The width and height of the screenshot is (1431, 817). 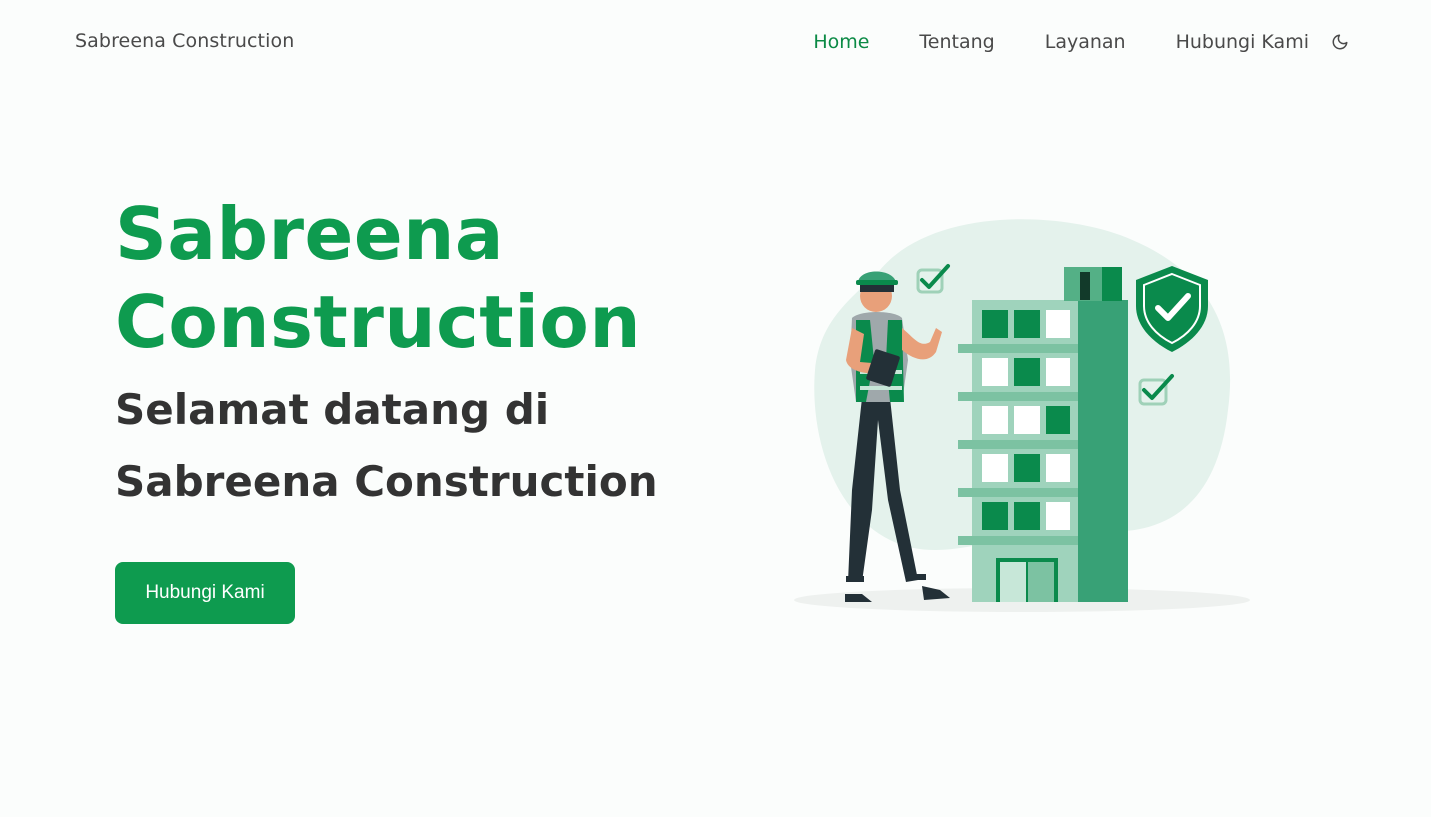 What do you see at coordinates (386, 481) in the screenshot?
I see `hero-subtitle-line2: Sabreena Construction` at bounding box center [386, 481].